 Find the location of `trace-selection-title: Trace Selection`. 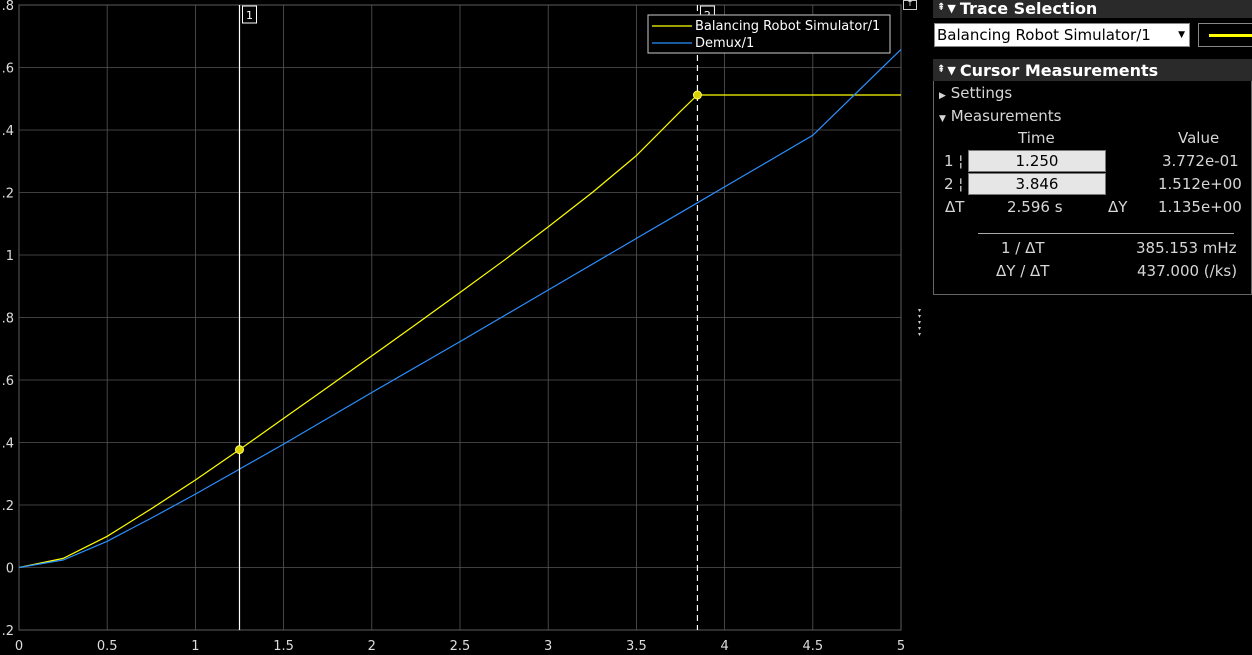

trace-selection-title: Trace Selection is located at coordinates (1028, 9).